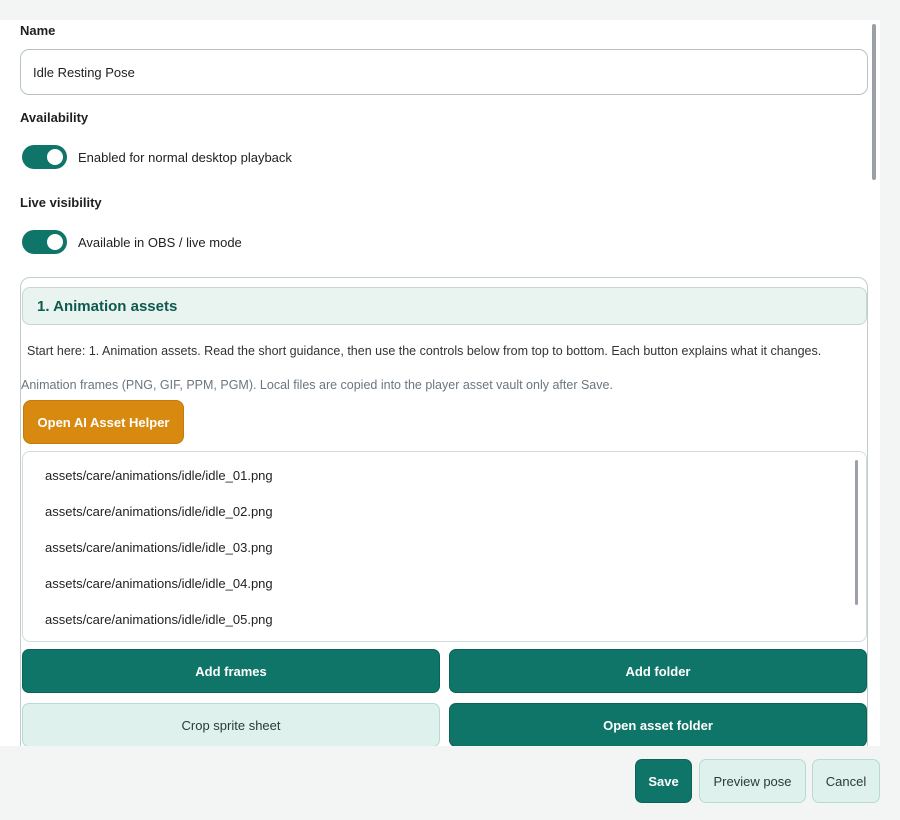 The image size is (900, 820). Describe the element at coordinates (38, 30) in the screenshot. I see `name-label: Name` at that location.